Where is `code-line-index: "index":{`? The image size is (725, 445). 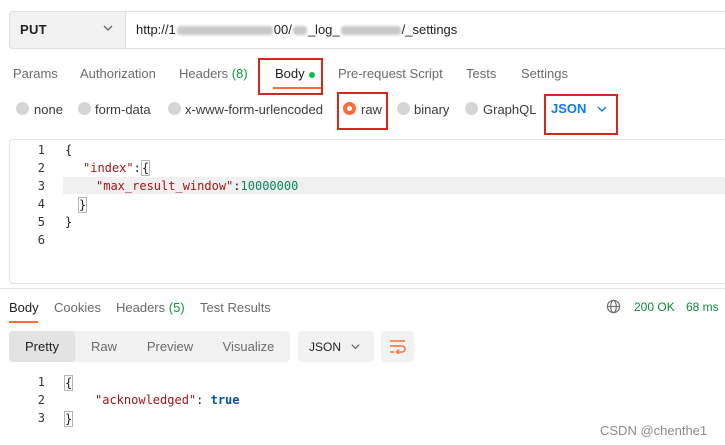
code-line-index: "index":{ is located at coordinates (117, 168).